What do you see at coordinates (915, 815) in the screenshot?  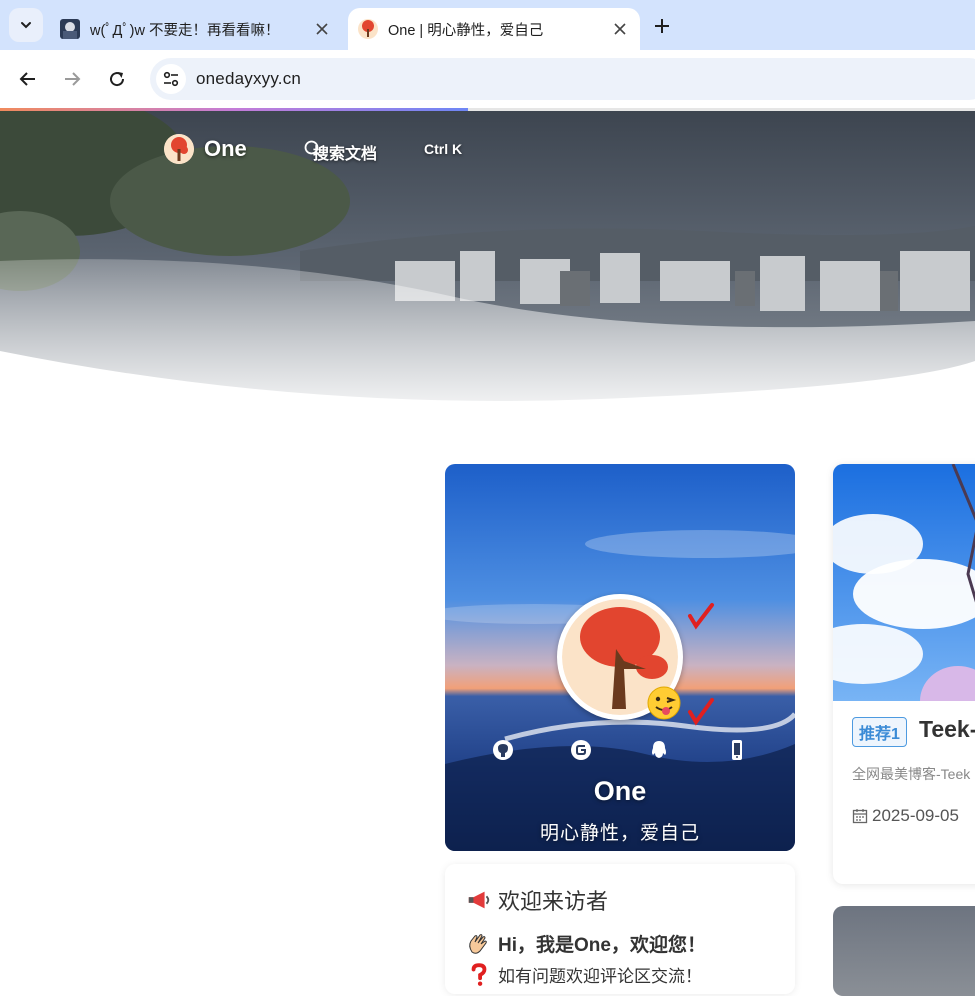 I see `post-date-text: 2025-09-05` at bounding box center [915, 815].